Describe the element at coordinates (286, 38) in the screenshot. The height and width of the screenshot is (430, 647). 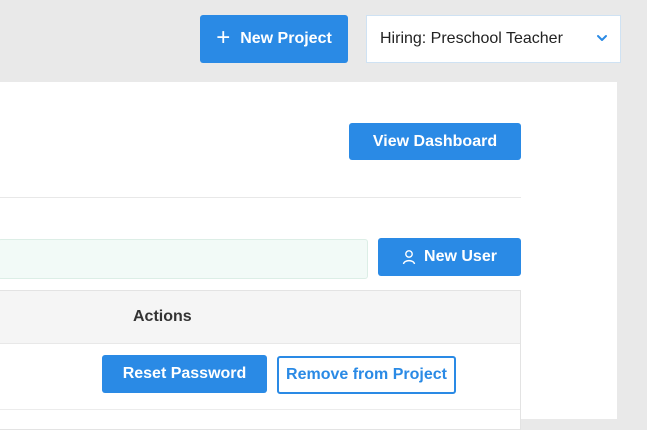
I see `new-project-label: New Project` at that location.